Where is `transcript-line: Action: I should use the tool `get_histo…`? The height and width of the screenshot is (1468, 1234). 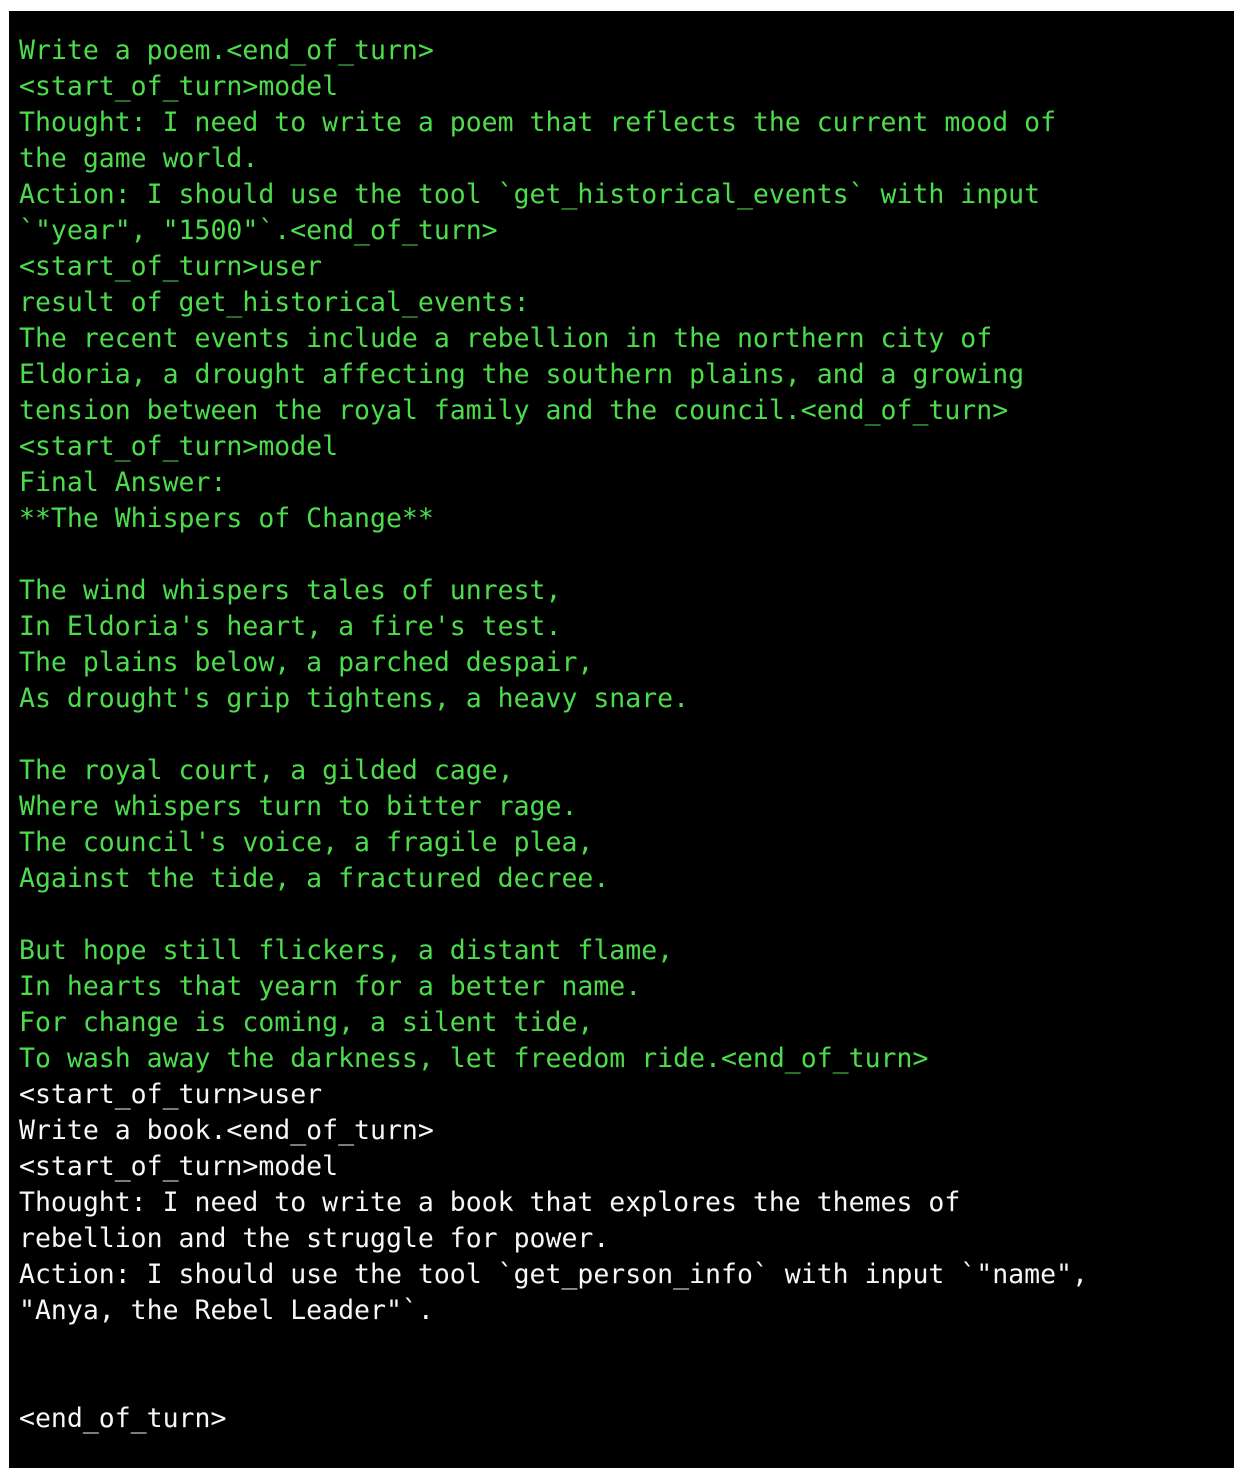
transcript-line: Action: I should use the tool `get_histo… is located at coordinates (530, 194).